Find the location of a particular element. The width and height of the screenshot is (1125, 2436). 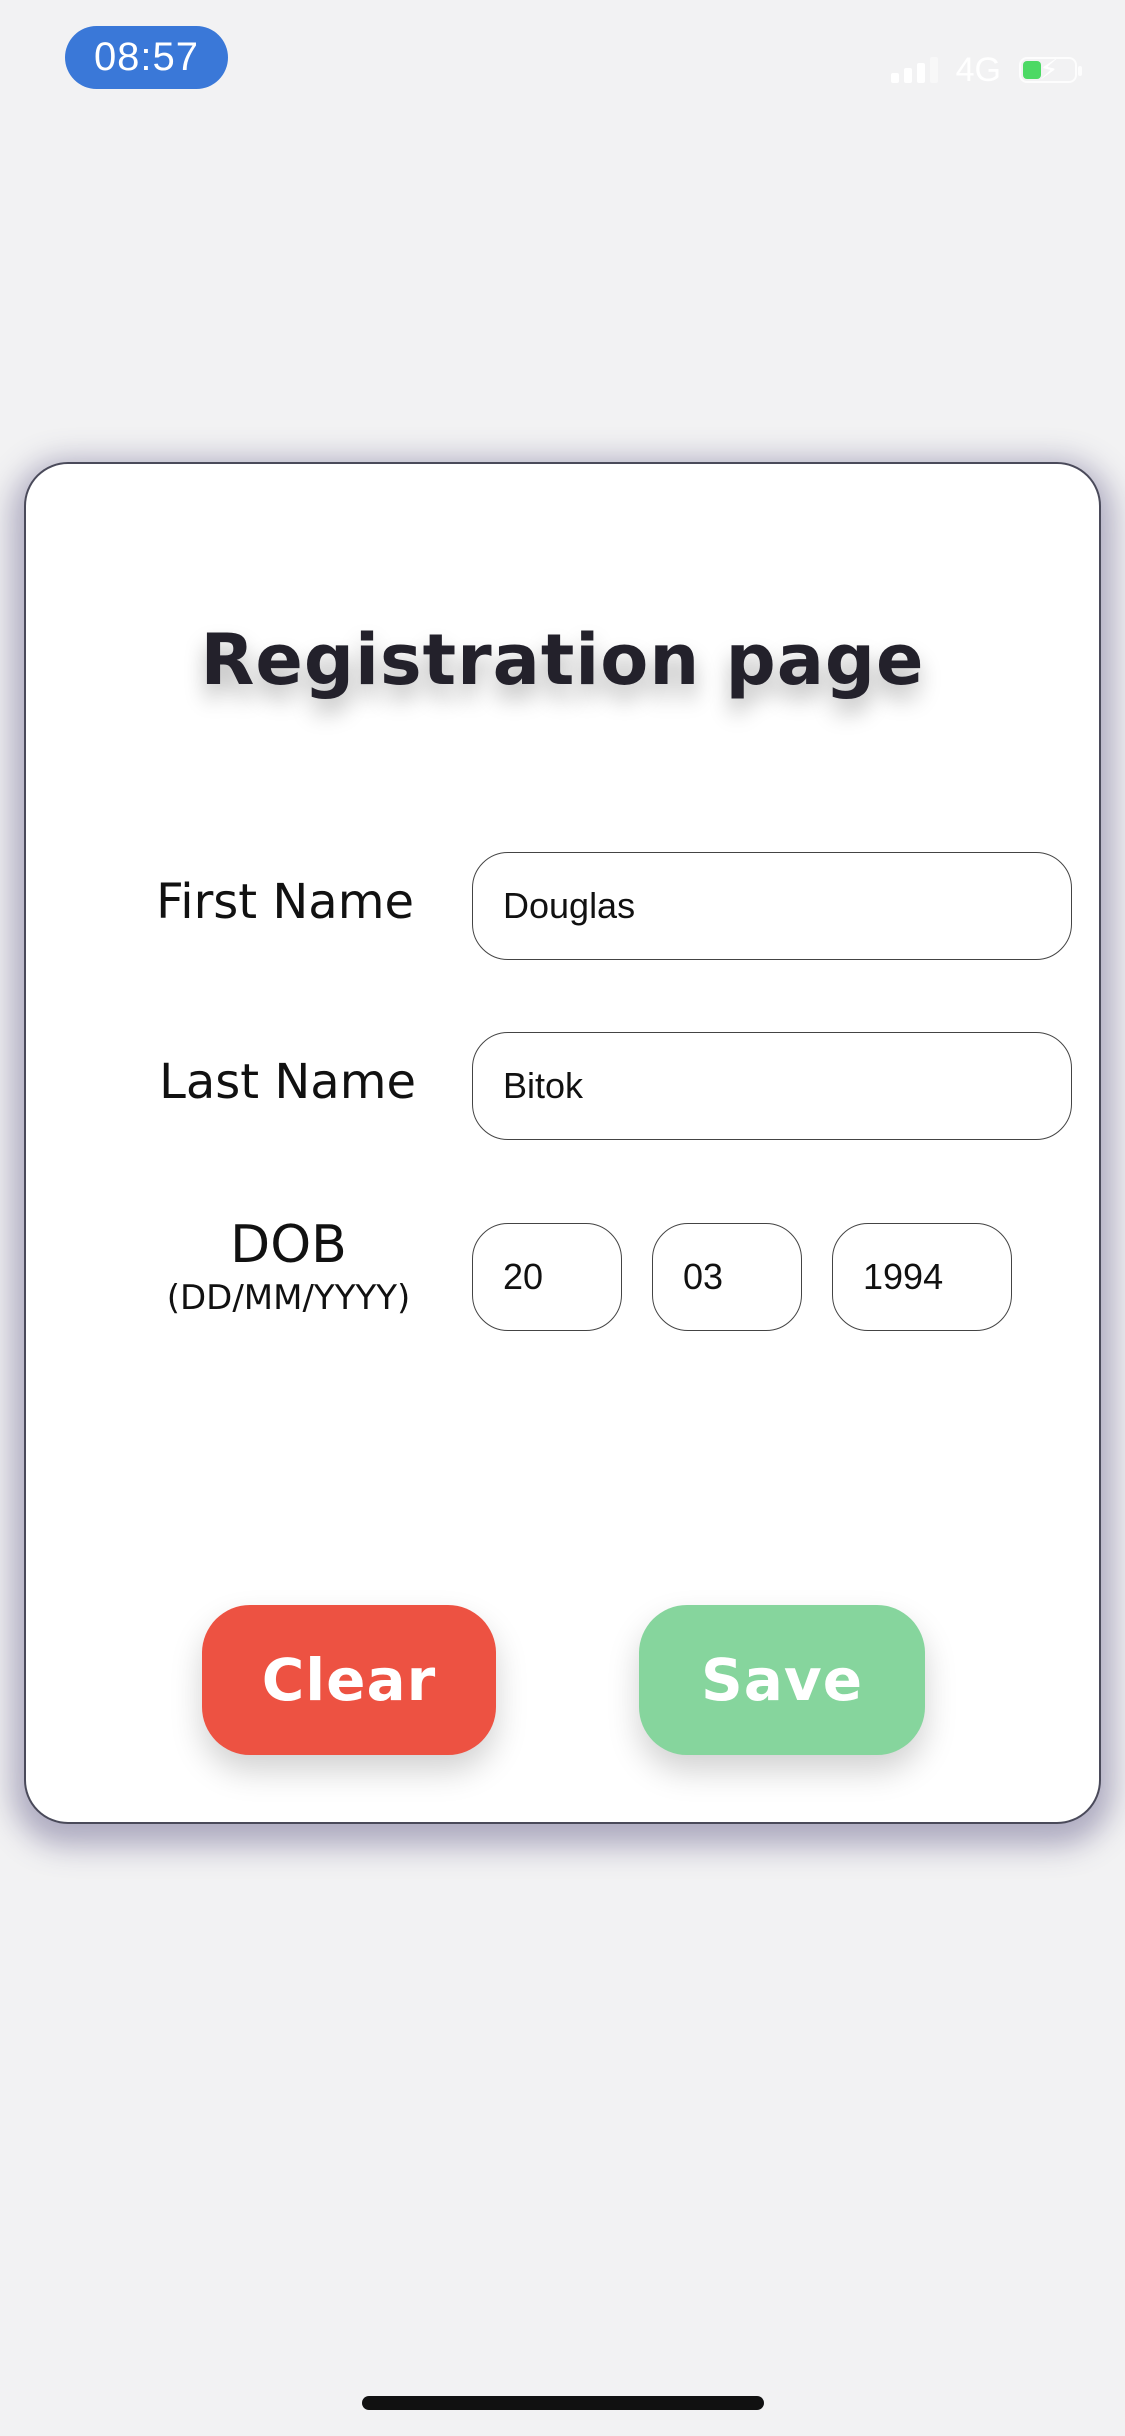

last-name-input is located at coordinates (772, 1086).